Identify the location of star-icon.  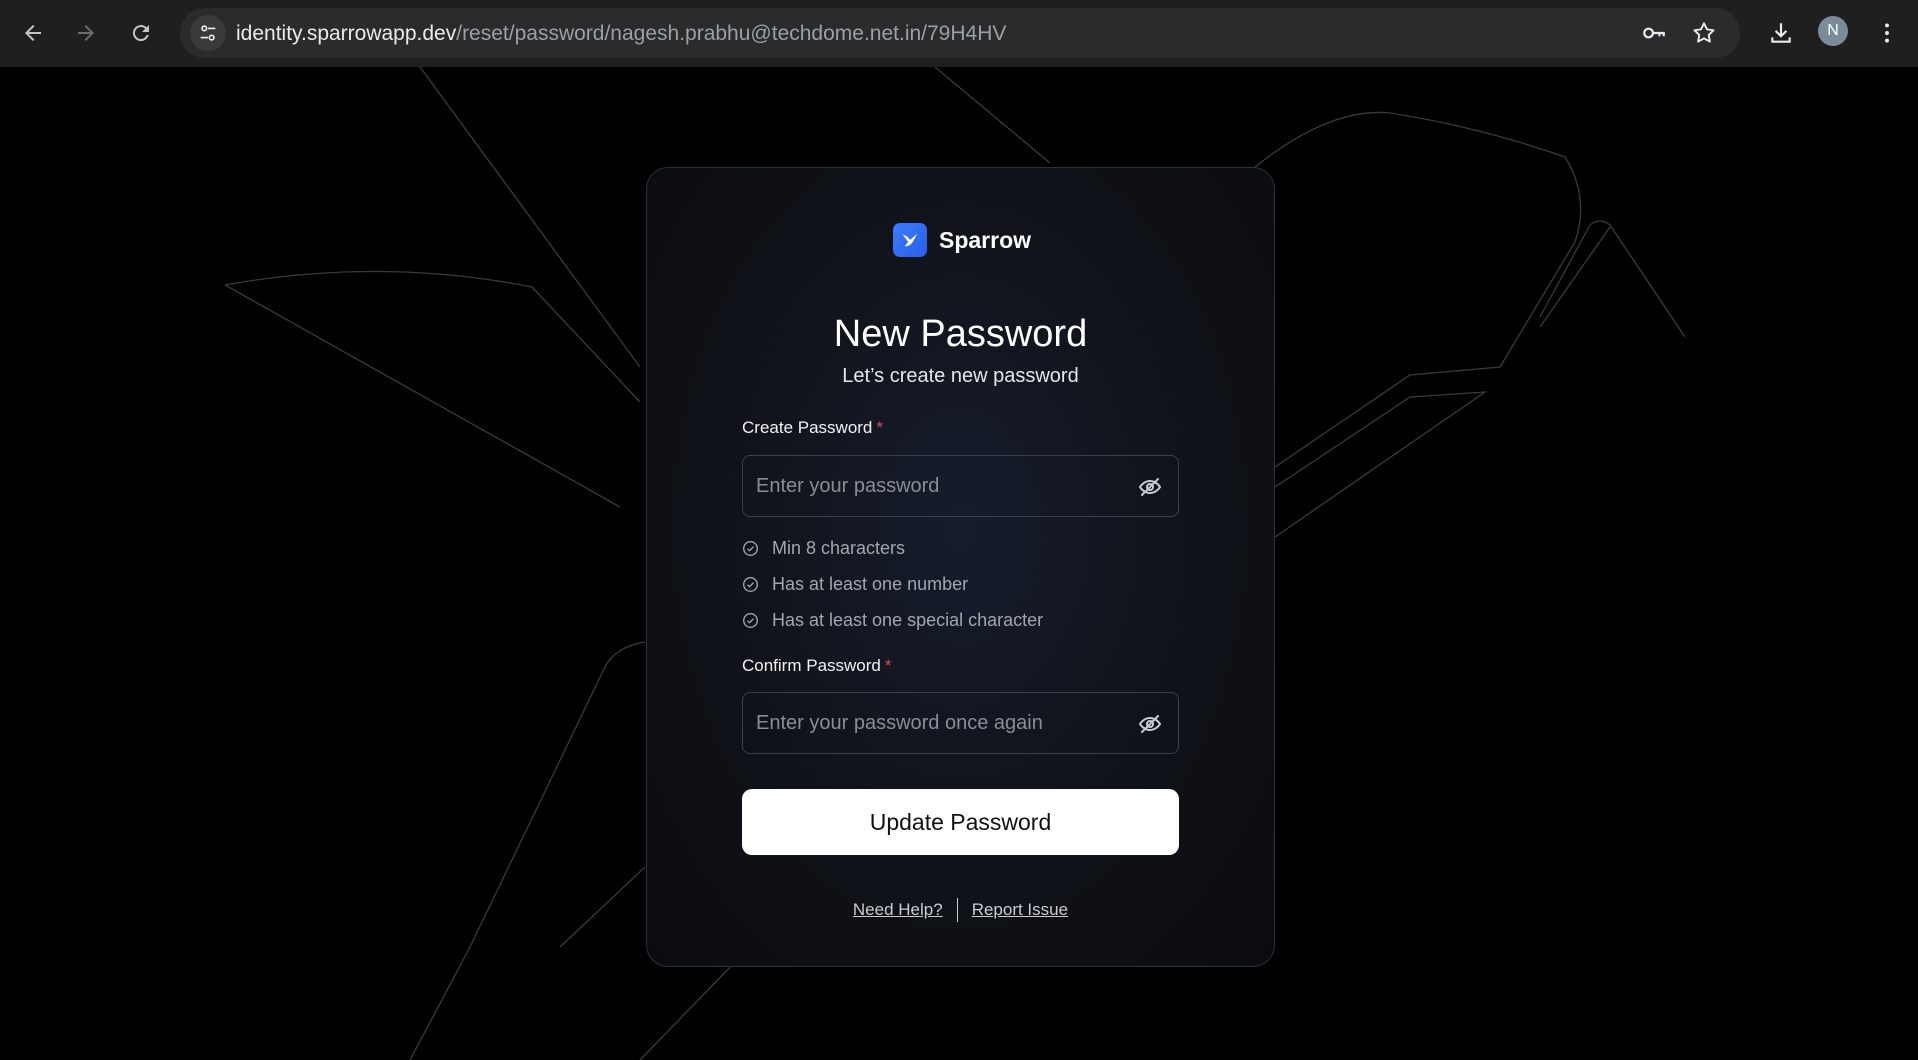
(1704, 32).